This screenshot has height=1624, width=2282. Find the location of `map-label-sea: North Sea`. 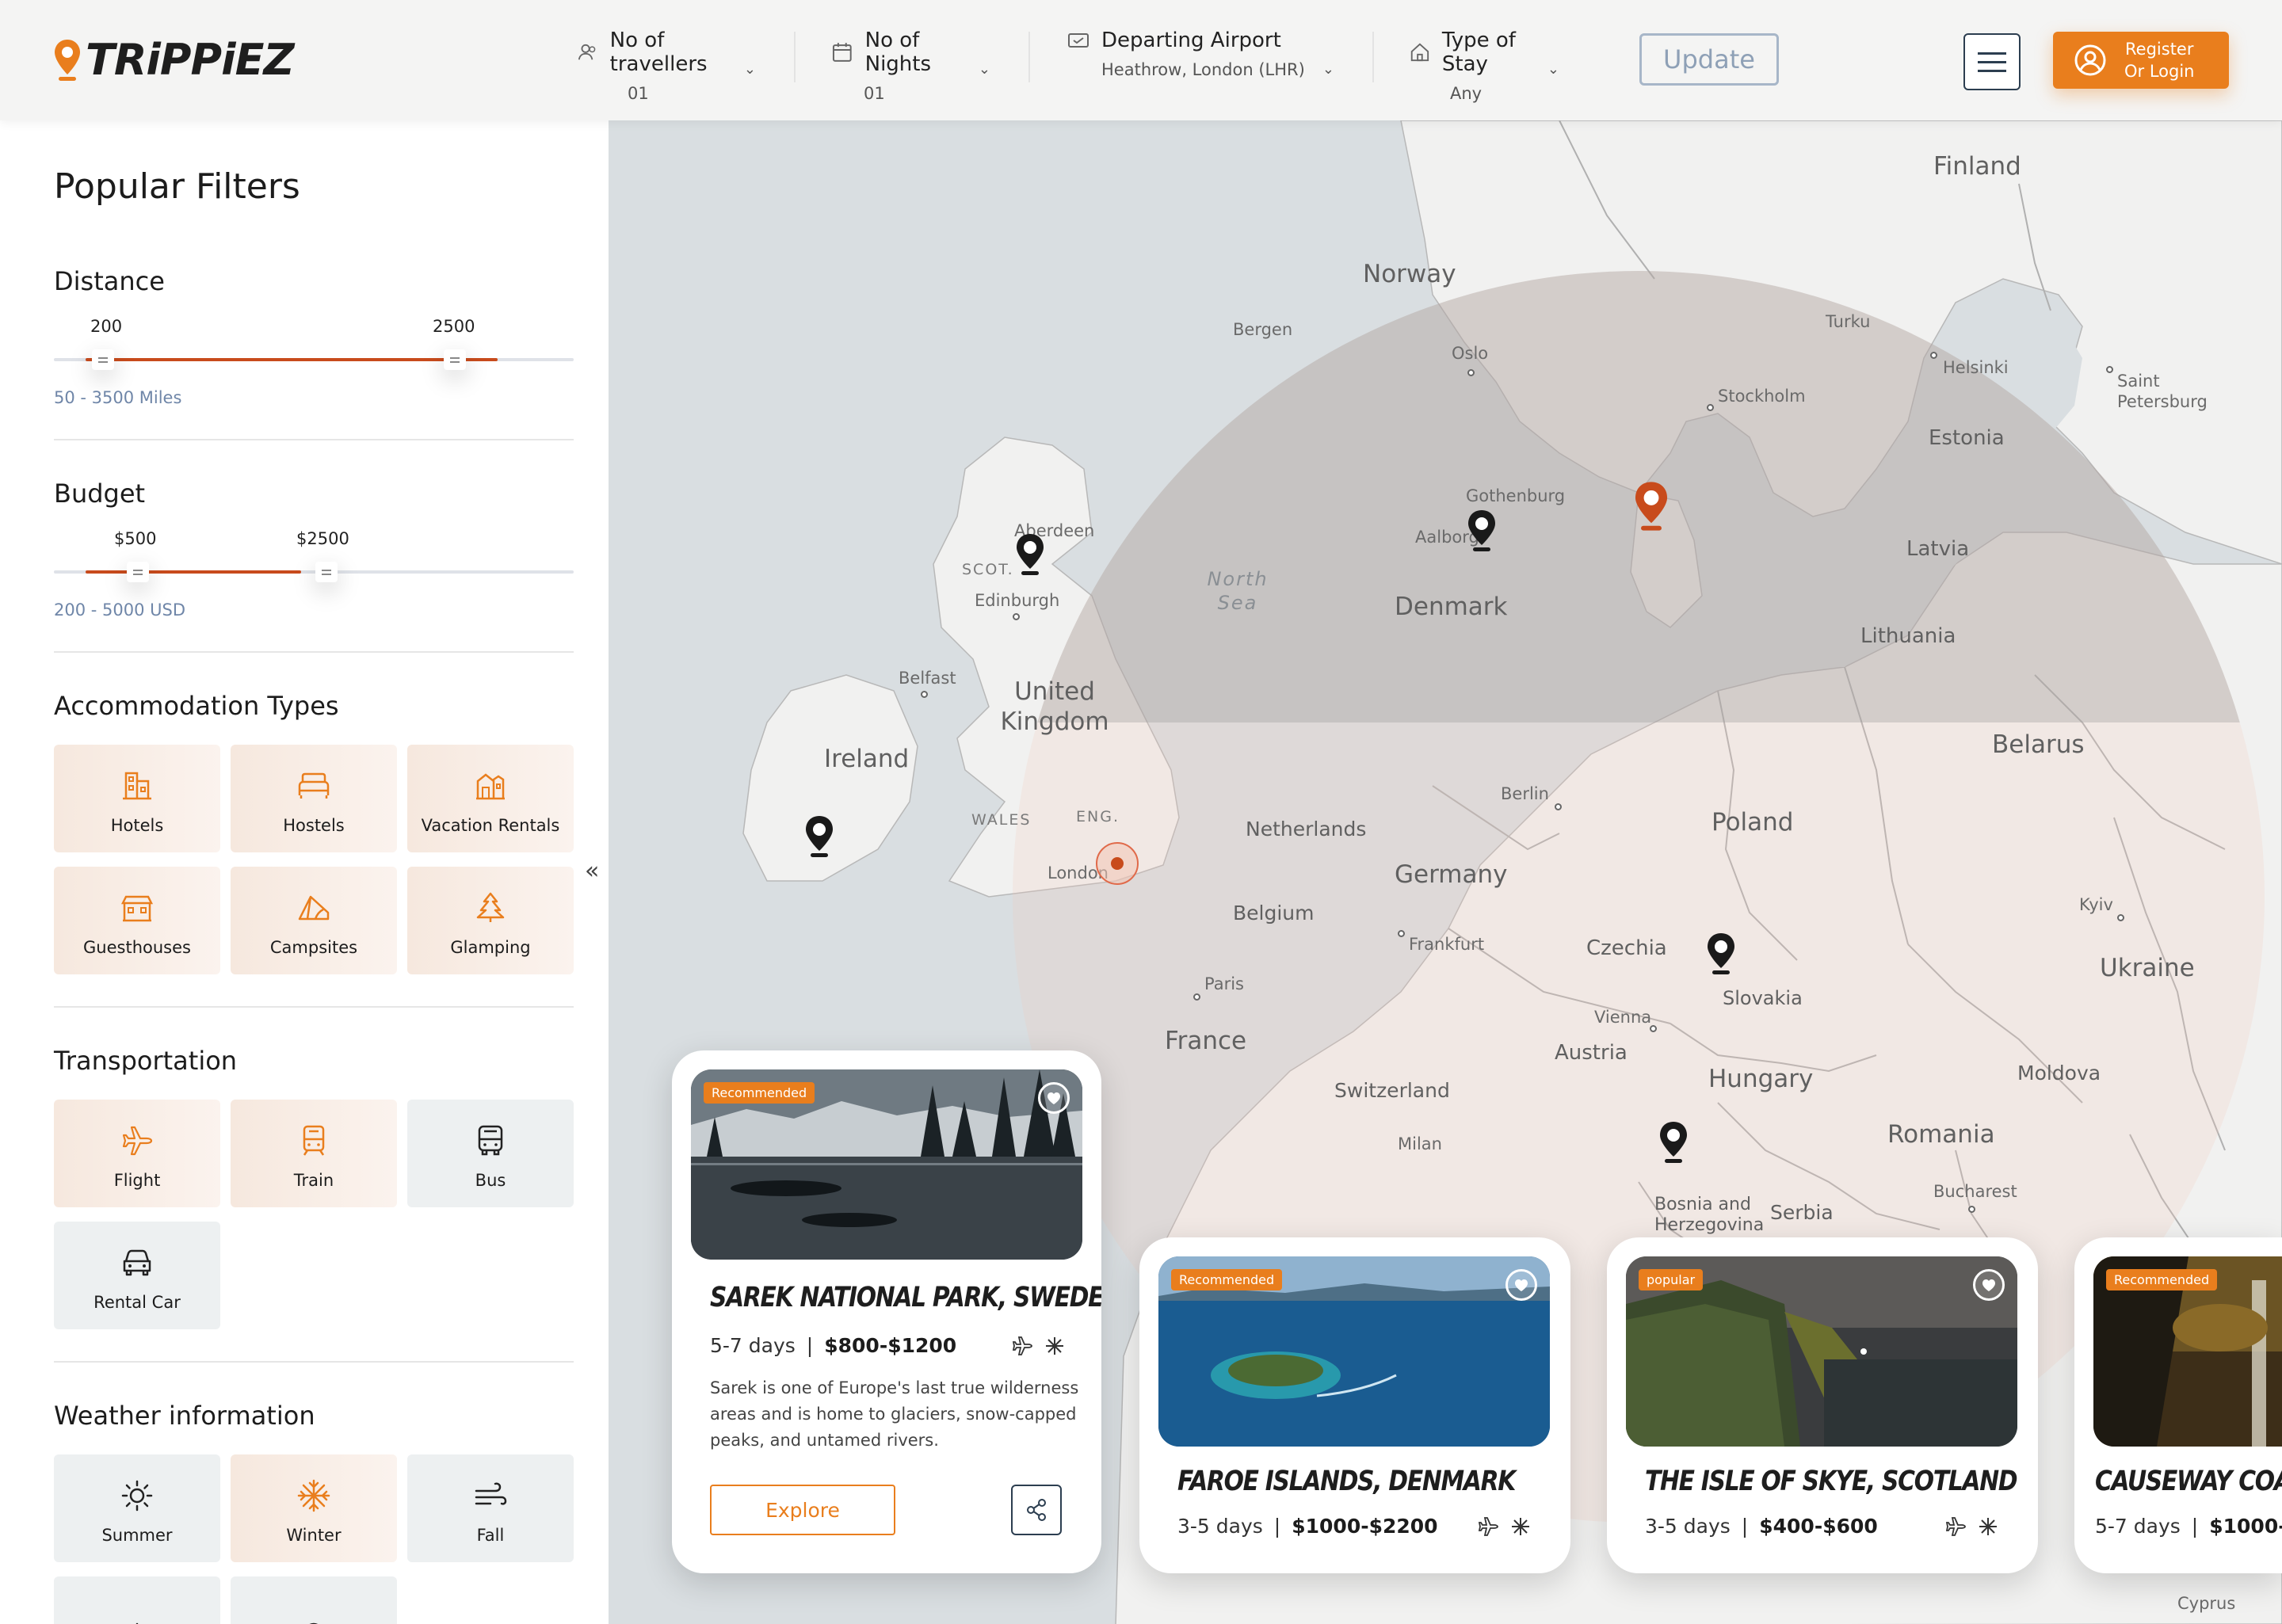

map-label-sea: North Sea is located at coordinates (1238, 591).